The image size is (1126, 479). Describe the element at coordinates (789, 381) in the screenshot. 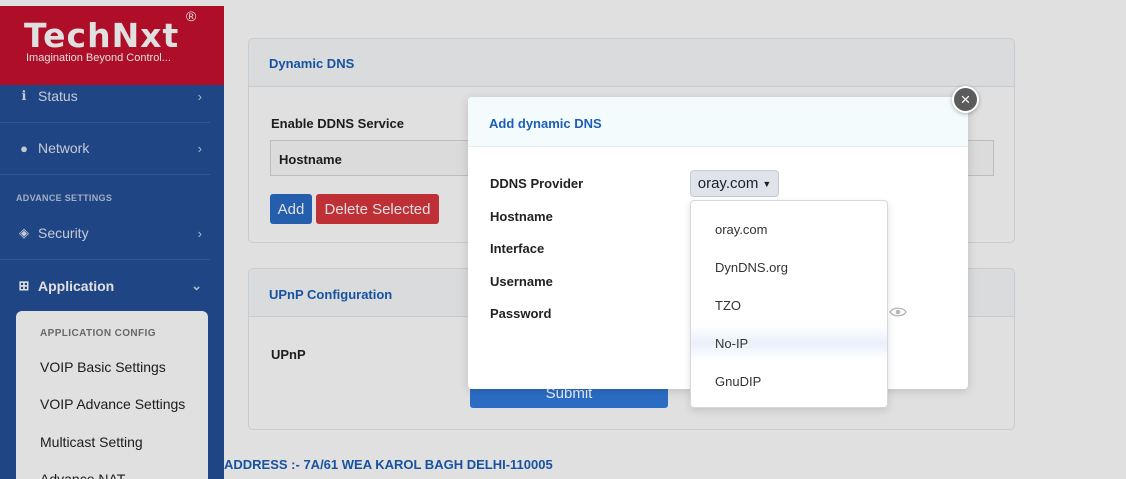

I see `dropdown-option-gnudip: GnuDIP` at that location.